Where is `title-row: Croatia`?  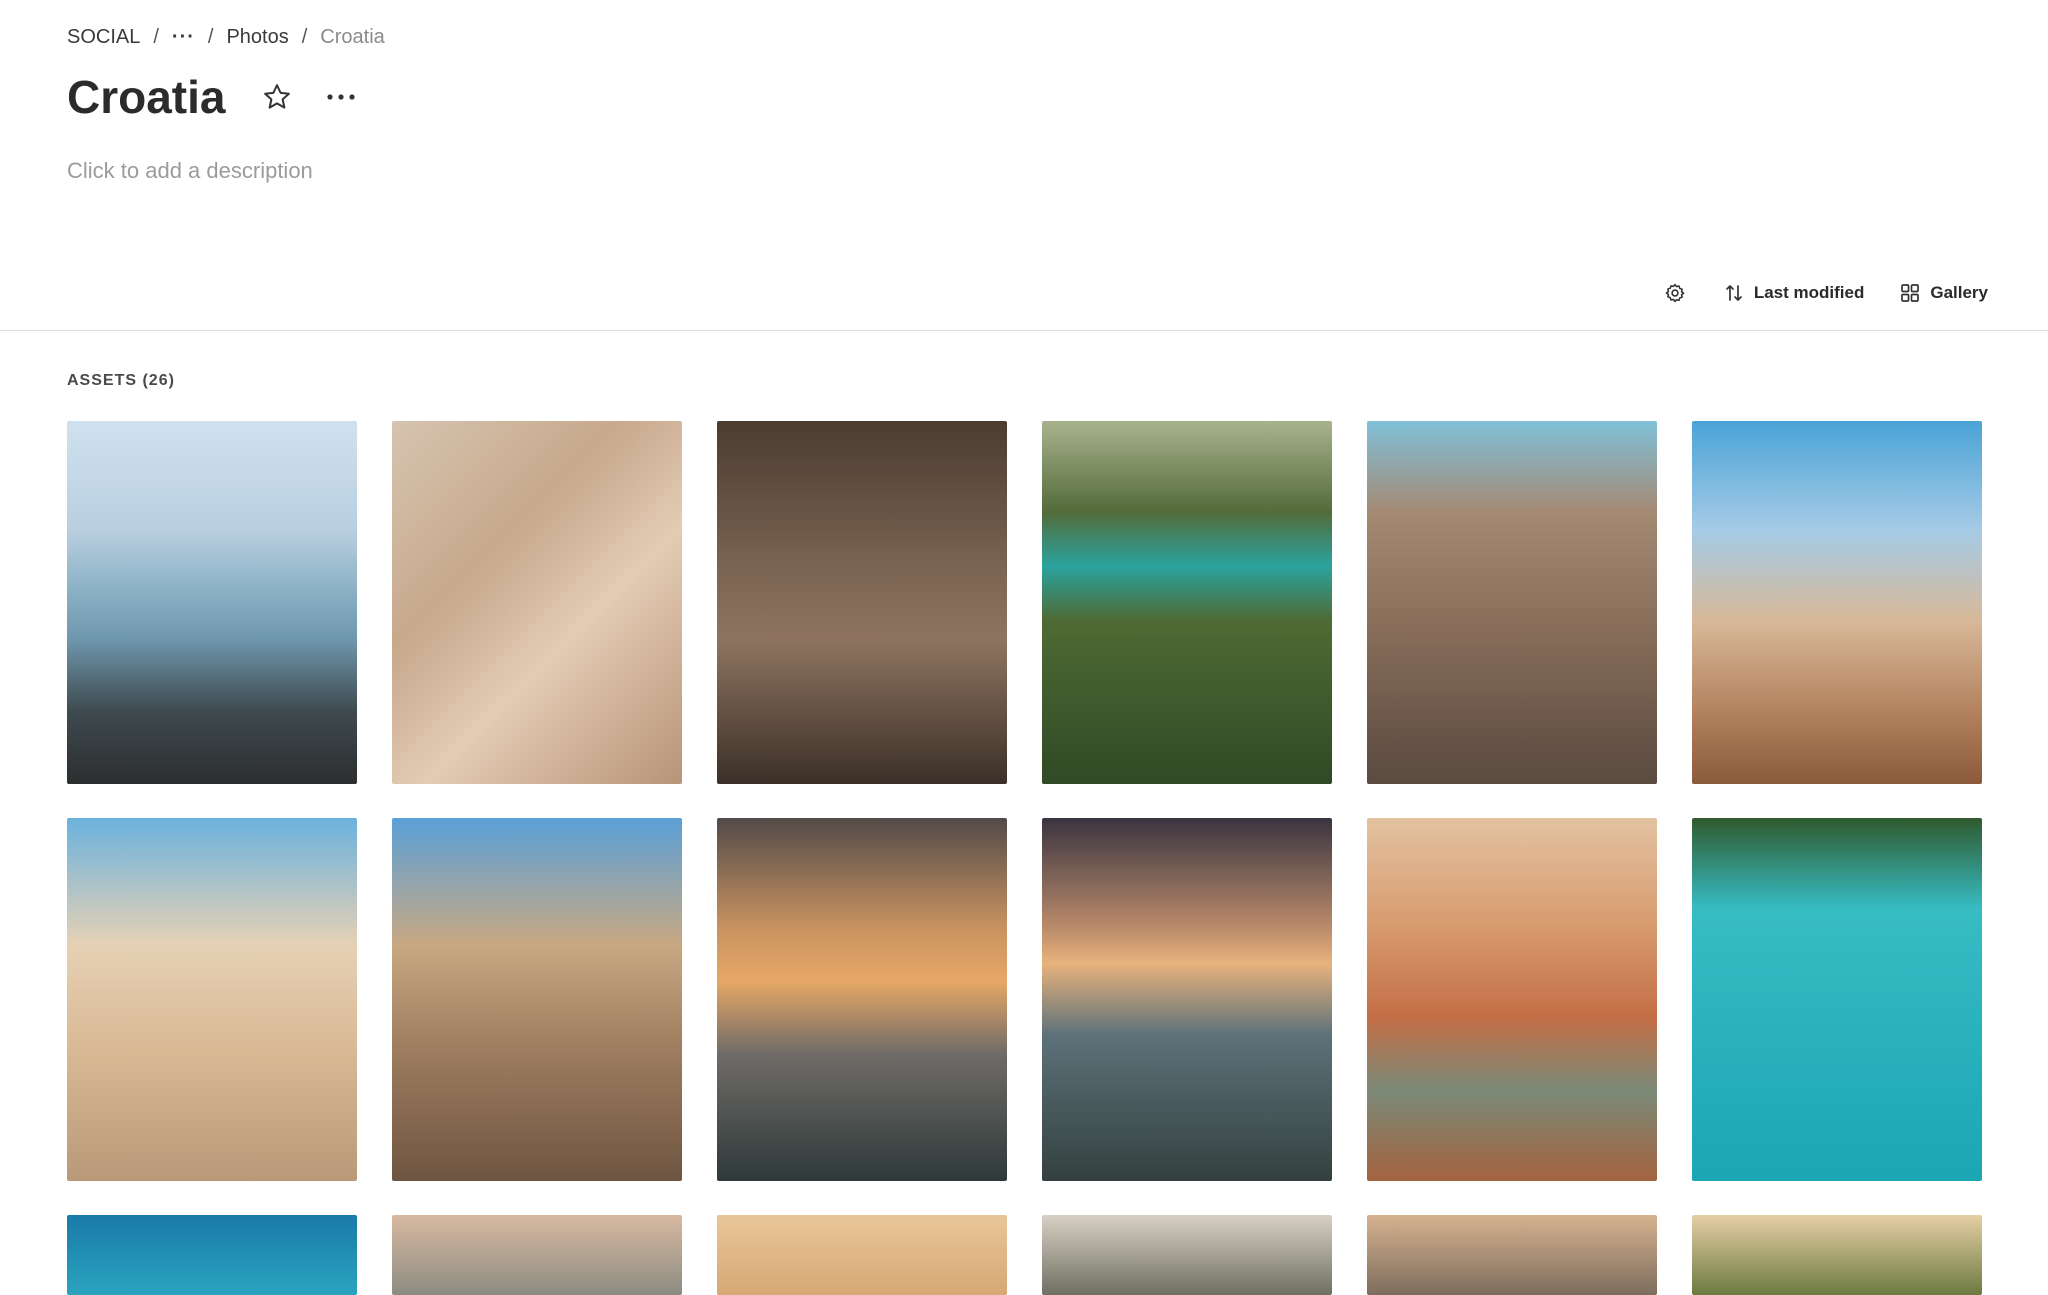
title-row: Croatia is located at coordinates (212, 97).